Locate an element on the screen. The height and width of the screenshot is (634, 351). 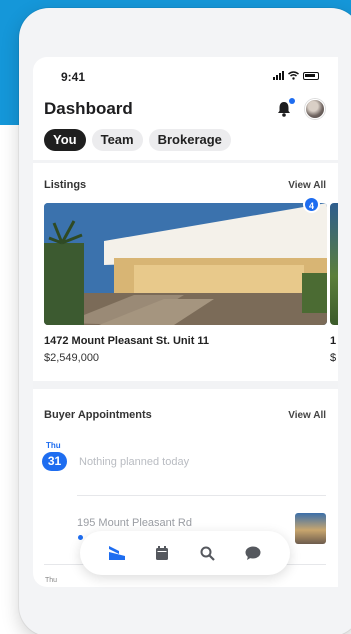
empty-state-text: Nothing planned today is located at coordinates (134, 462).